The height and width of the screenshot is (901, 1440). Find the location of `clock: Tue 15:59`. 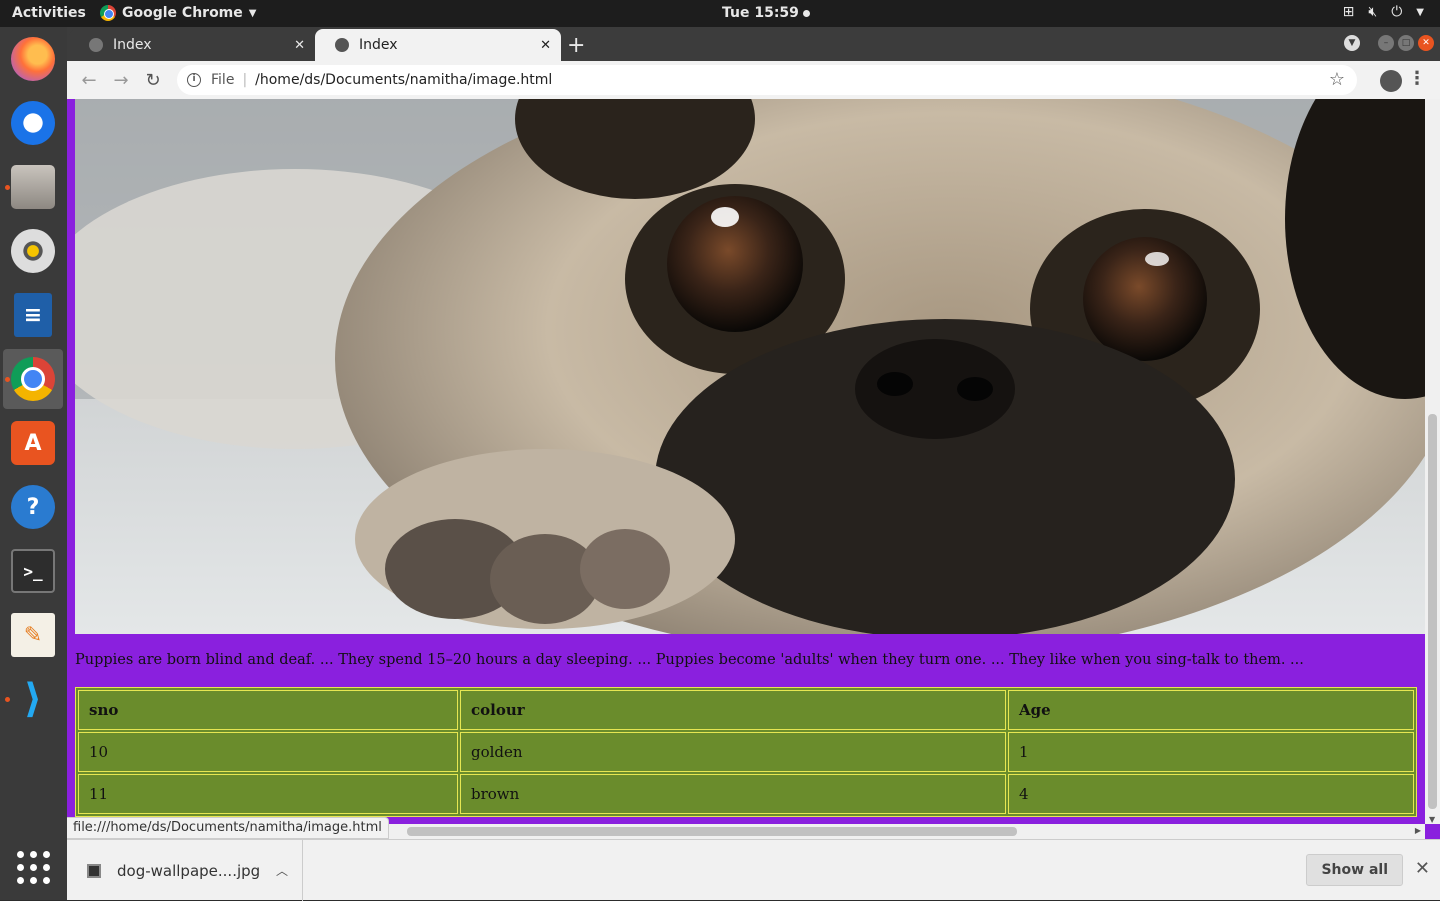

clock: Tue 15:59 is located at coordinates (766, 13).